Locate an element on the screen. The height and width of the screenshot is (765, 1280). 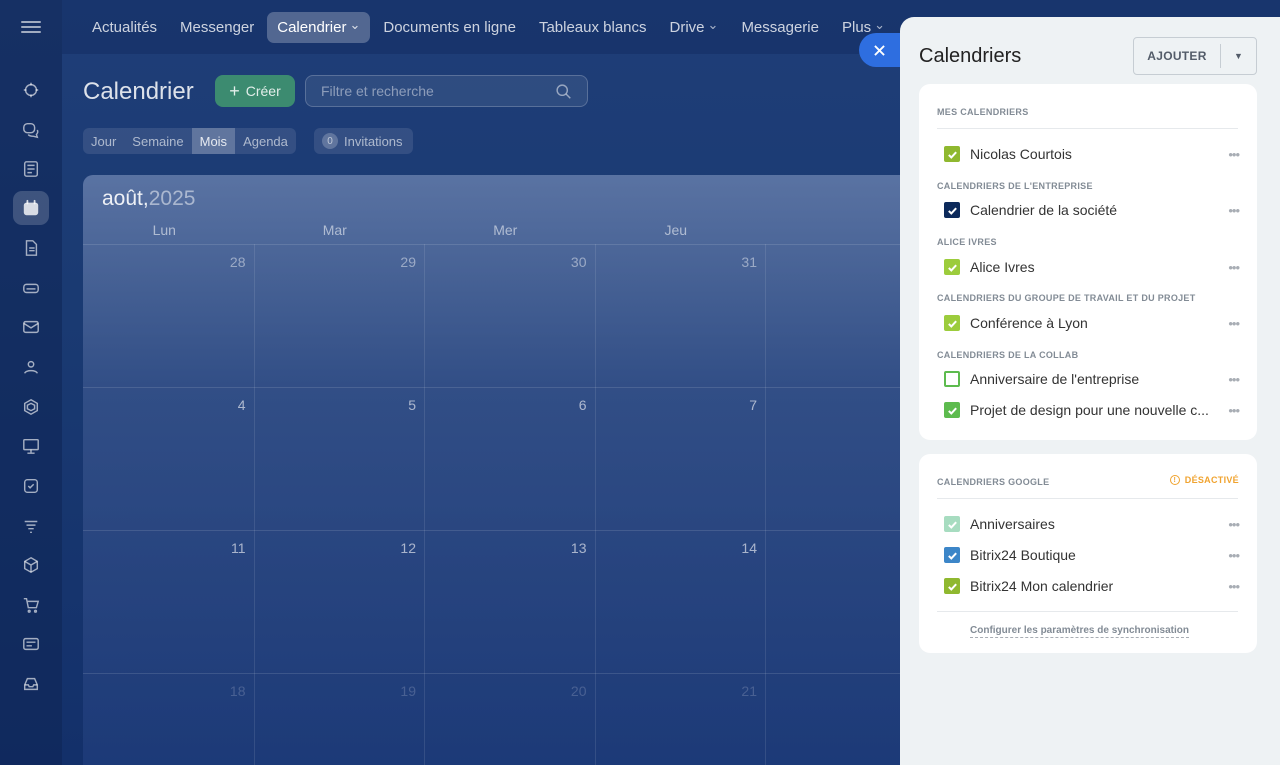
nav-item-label: Messagerie is located at coordinates (780, 27).